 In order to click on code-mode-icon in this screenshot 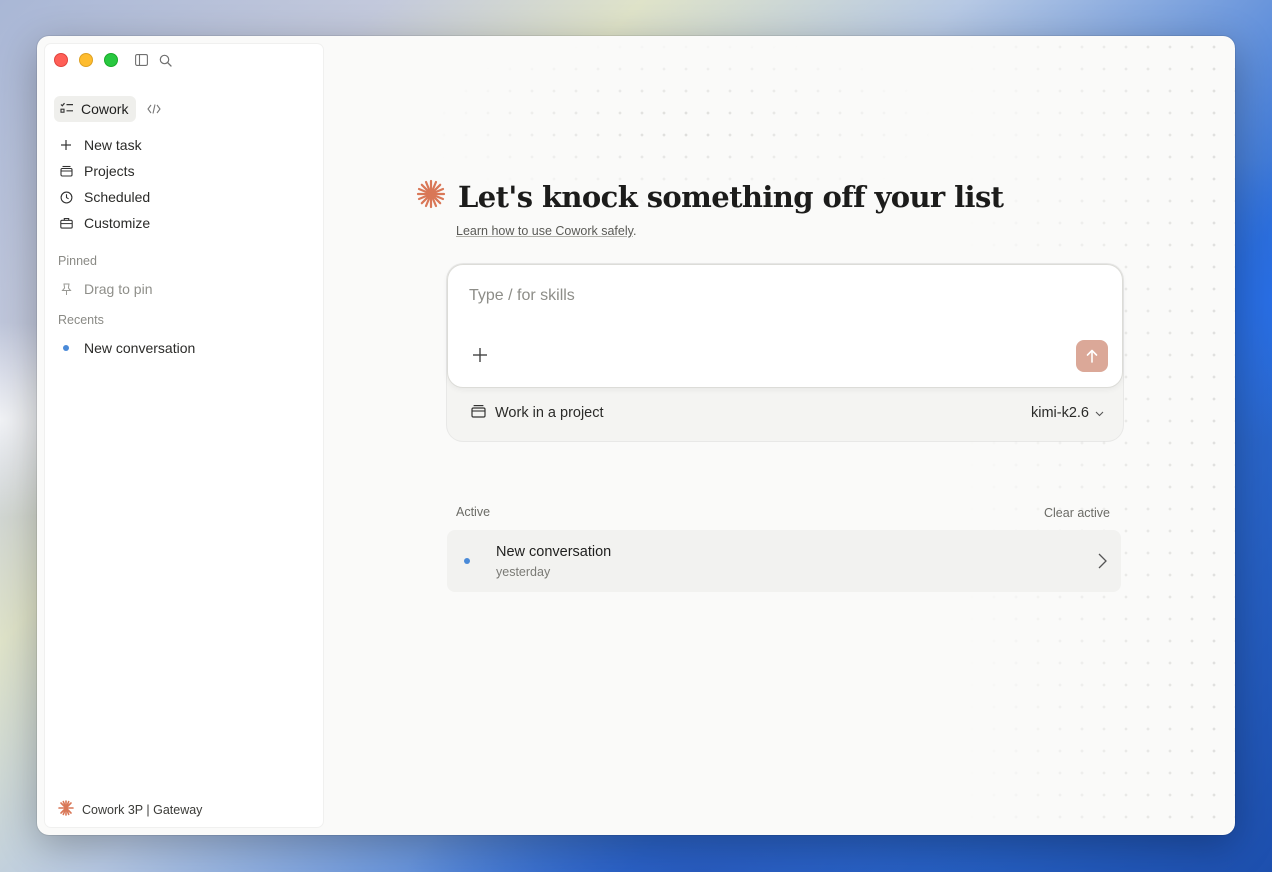, I will do `click(154, 109)`.